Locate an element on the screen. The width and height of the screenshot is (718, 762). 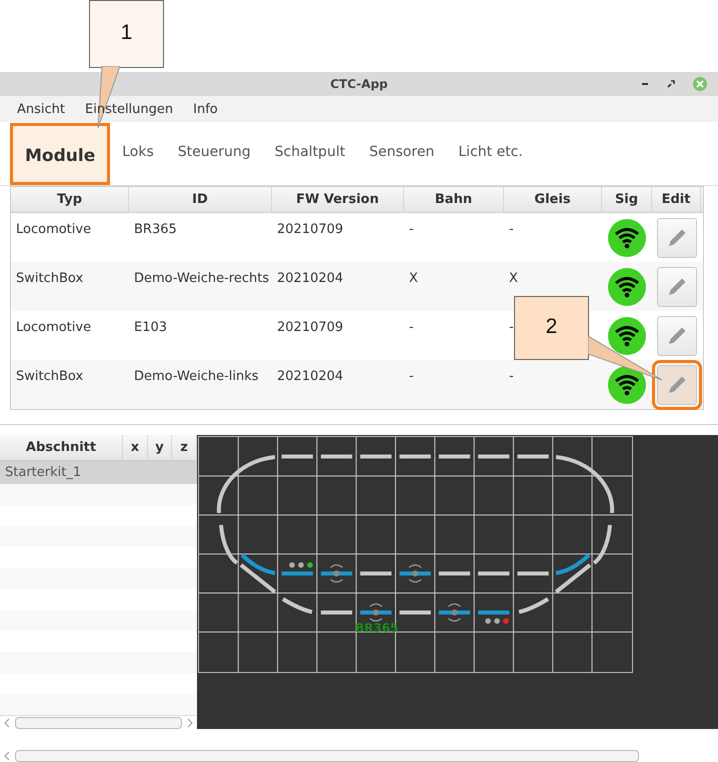
column-header: x is located at coordinates (135, 447).